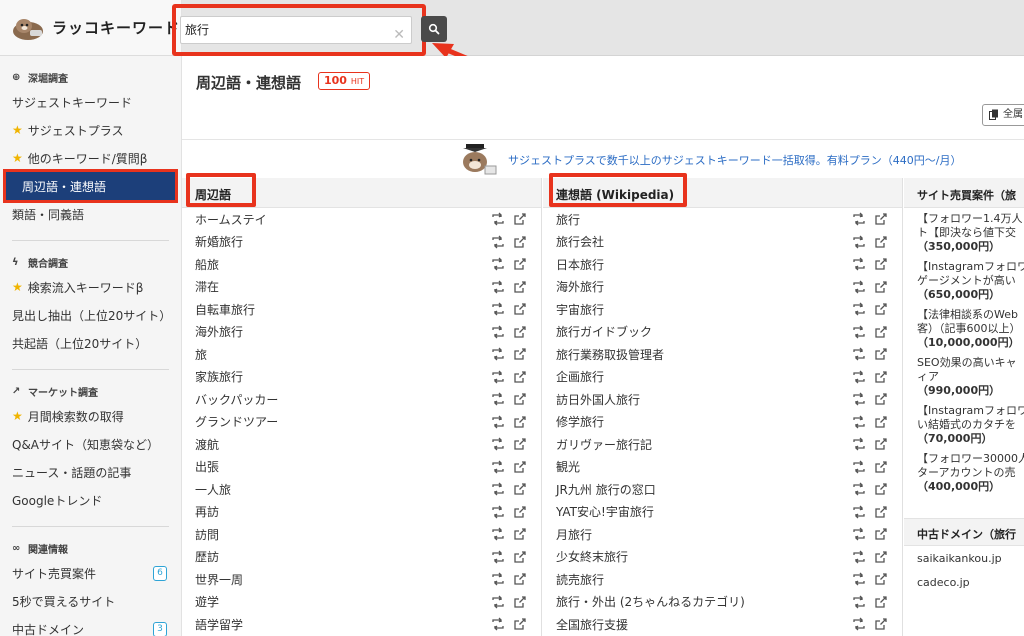 This screenshot has width=1024, height=636. Describe the element at coordinates (722, 309) in the screenshot. I see `keyword-row: 宇宙旅行` at that location.